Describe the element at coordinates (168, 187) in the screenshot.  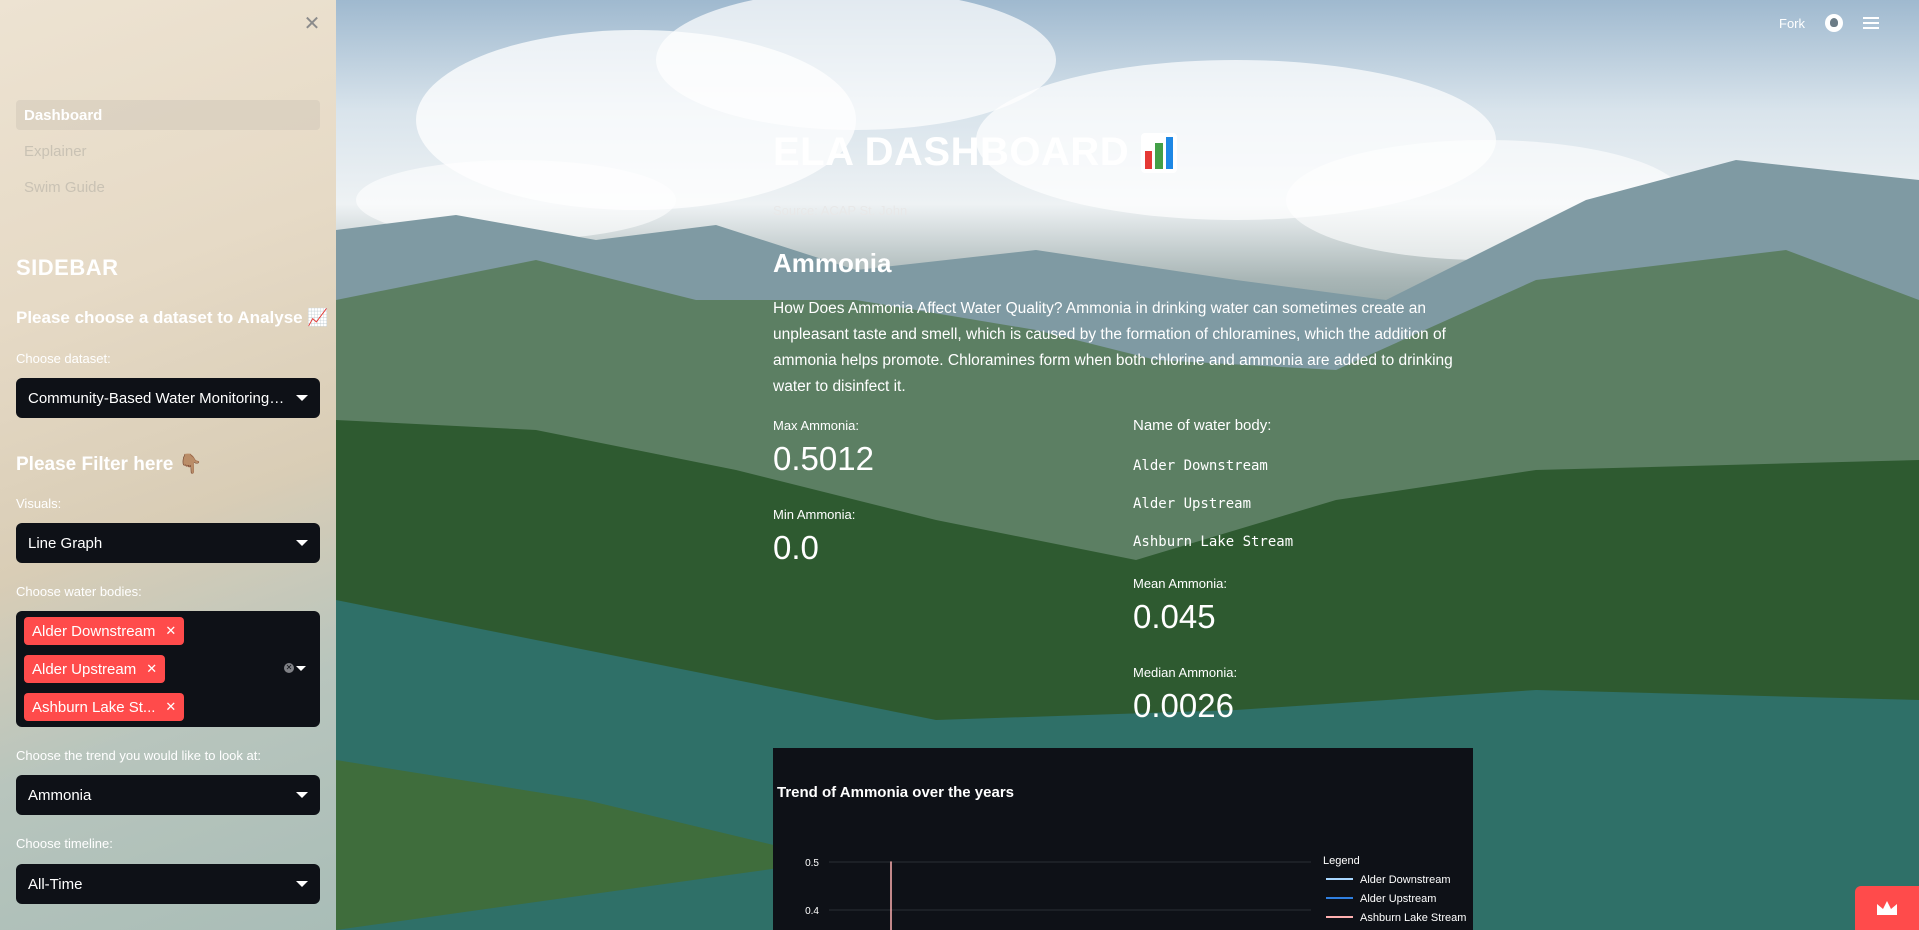
I see `nav-item-swim-guide: Swim Guide` at that location.